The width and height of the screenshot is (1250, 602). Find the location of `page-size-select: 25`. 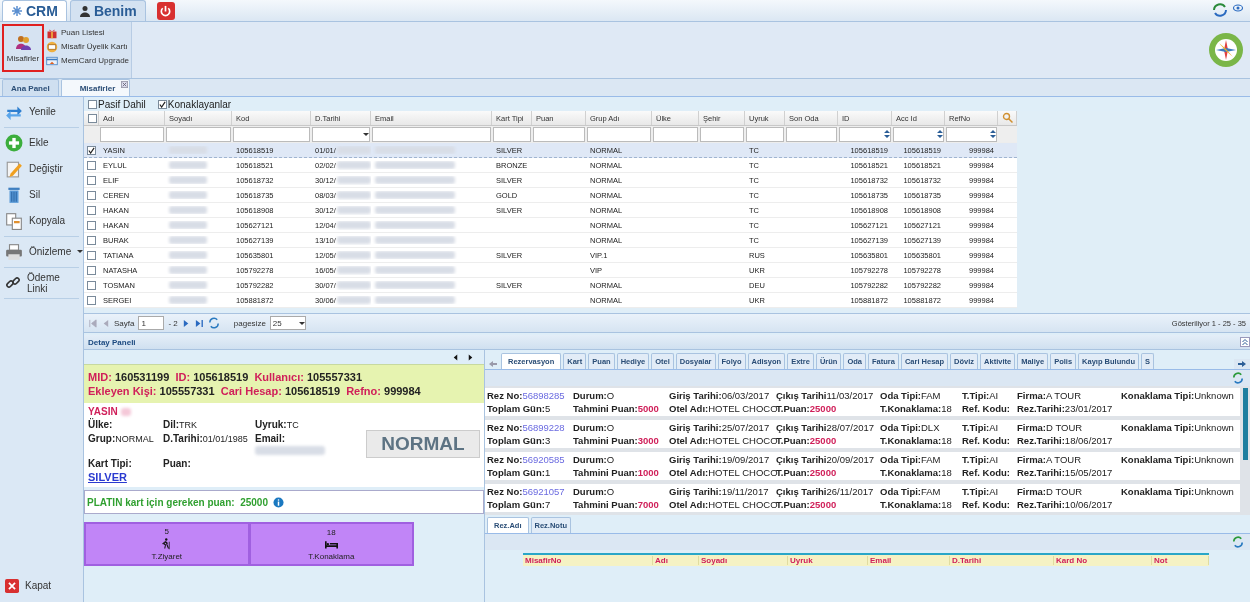

page-size-select: 25 is located at coordinates (287, 323).